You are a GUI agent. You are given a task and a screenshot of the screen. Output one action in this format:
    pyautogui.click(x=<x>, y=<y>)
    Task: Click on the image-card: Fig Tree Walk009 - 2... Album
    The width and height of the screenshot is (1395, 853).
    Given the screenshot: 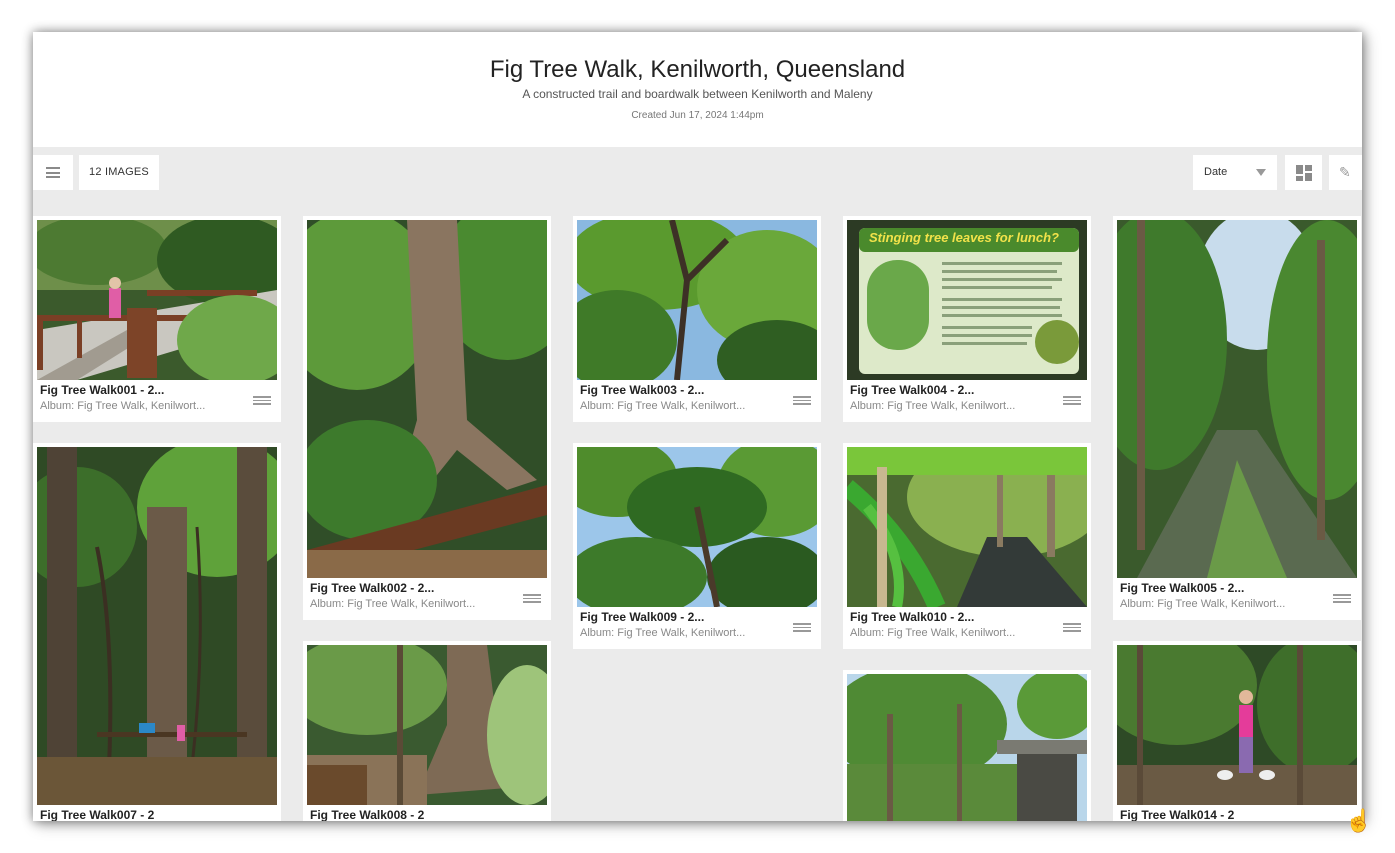 What is the action you would take?
    pyautogui.click(x=697, y=546)
    